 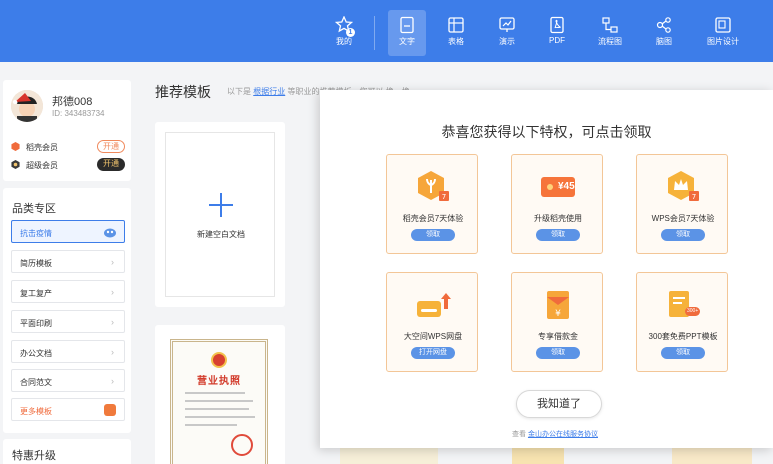 What do you see at coordinates (15, 146) in the screenshot?
I see `docer-vip-icon` at bounding box center [15, 146].